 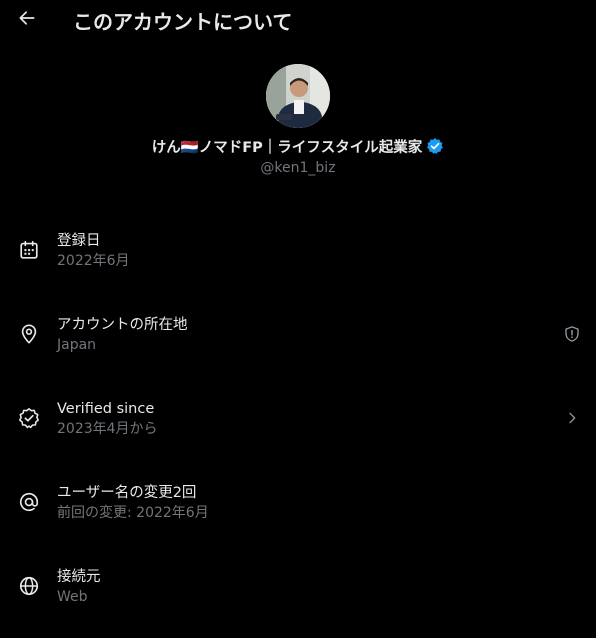 I want to click on verified-badge-icon, so click(x=435, y=146).